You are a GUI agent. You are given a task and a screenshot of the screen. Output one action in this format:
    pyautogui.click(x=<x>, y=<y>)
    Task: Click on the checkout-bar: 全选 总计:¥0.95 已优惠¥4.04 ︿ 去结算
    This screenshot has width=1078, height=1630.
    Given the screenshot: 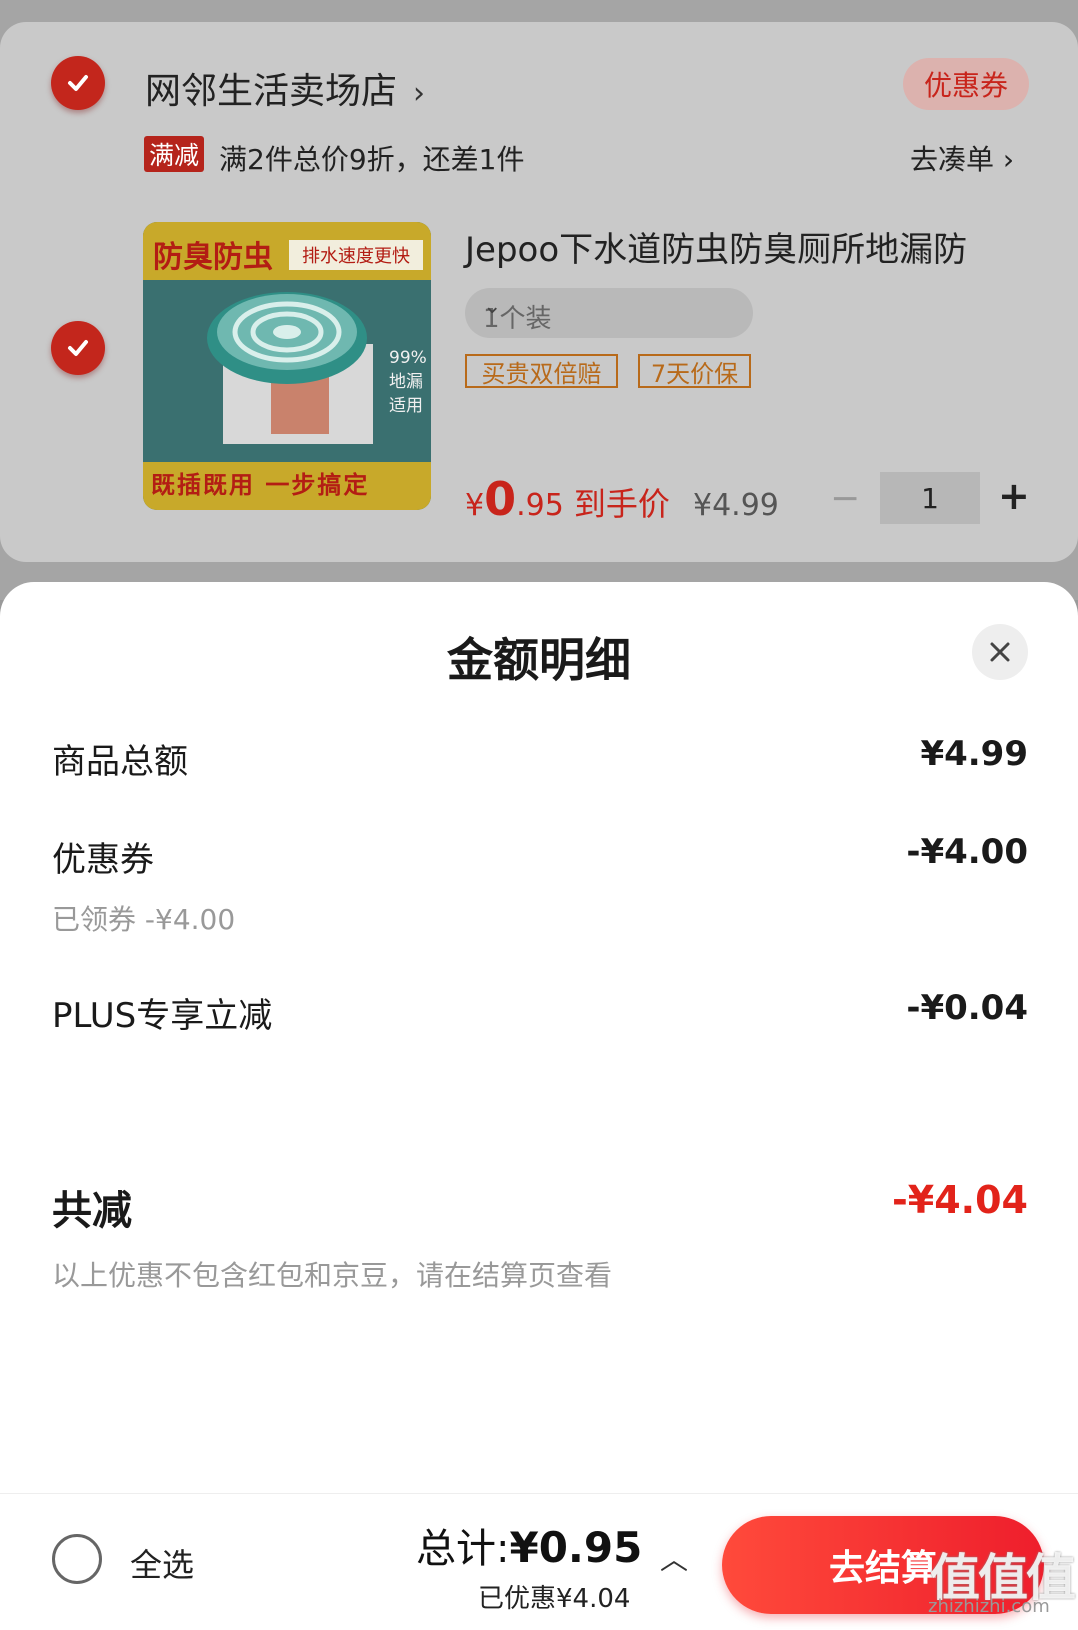 What is the action you would take?
    pyautogui.click(x=539, y=1561)
    